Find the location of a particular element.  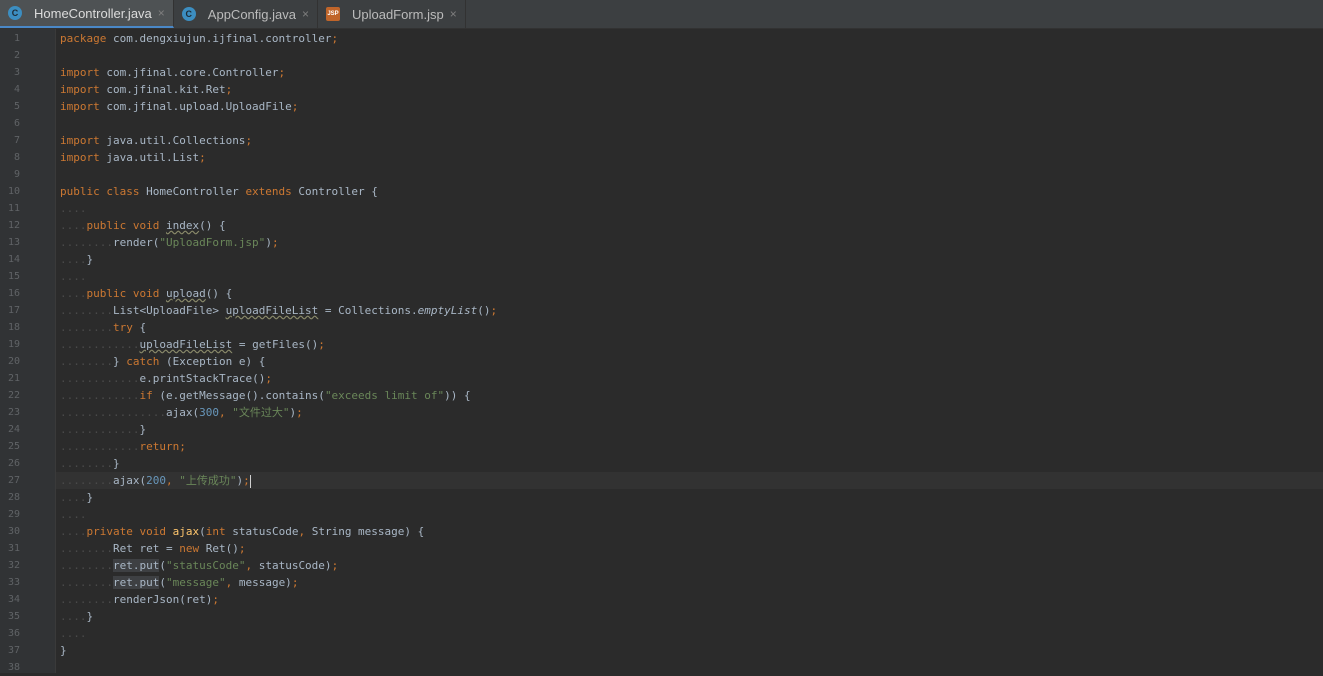

line-number: 15 is located at coordinates (13, 276).